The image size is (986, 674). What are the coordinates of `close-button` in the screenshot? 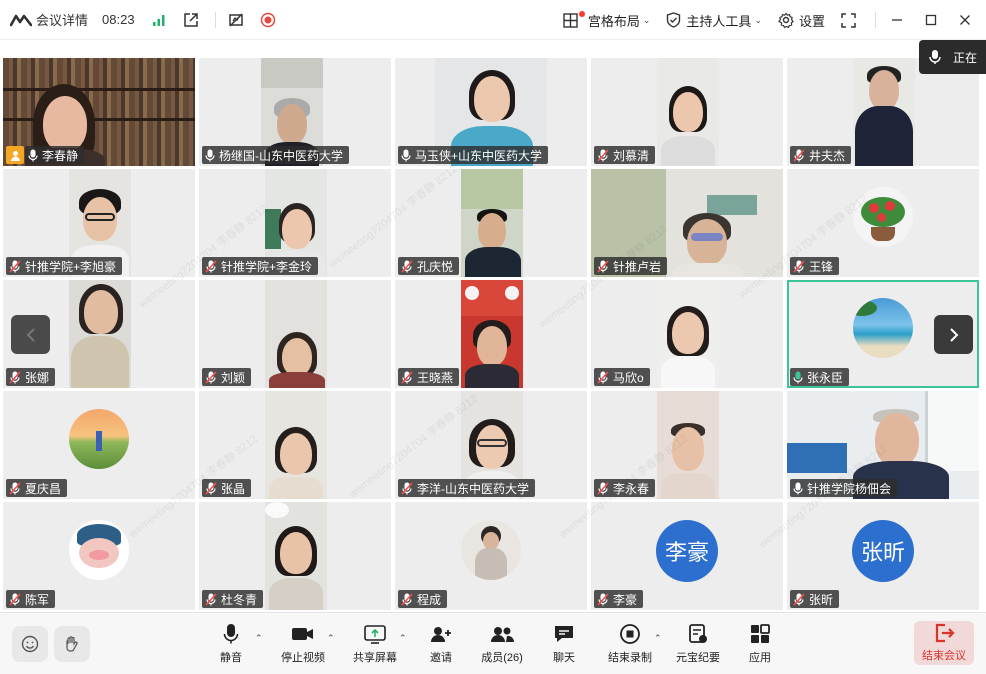 It's located at (965, 20).